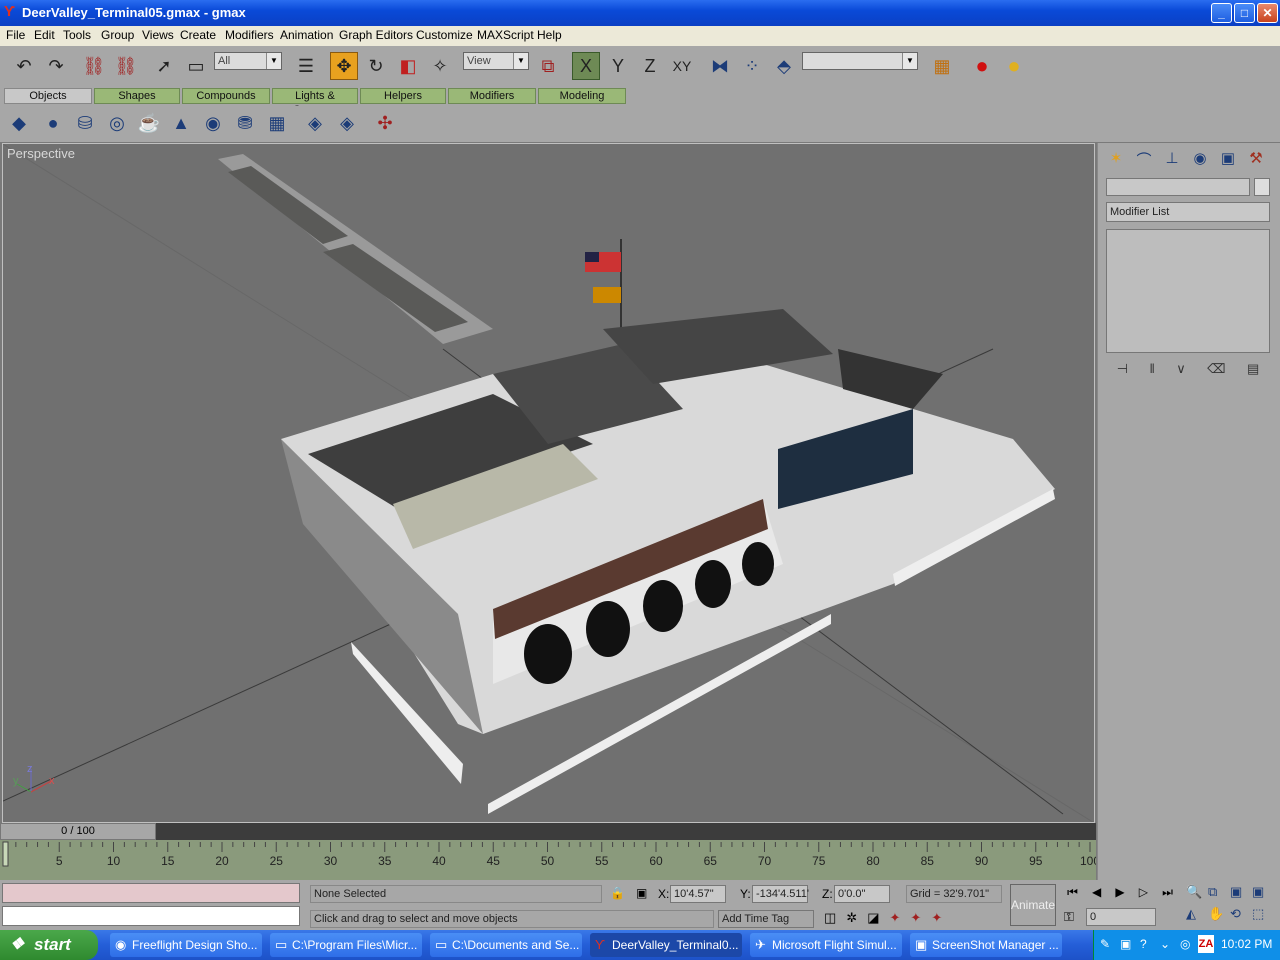  I want to click on axis-z-icon: Z, so click(650, 66).